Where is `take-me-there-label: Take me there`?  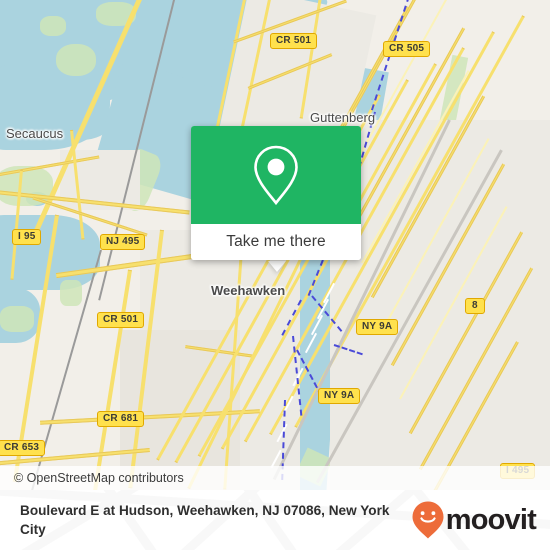
take-me-there-label: Take me there is located at coordinates (276, 242).